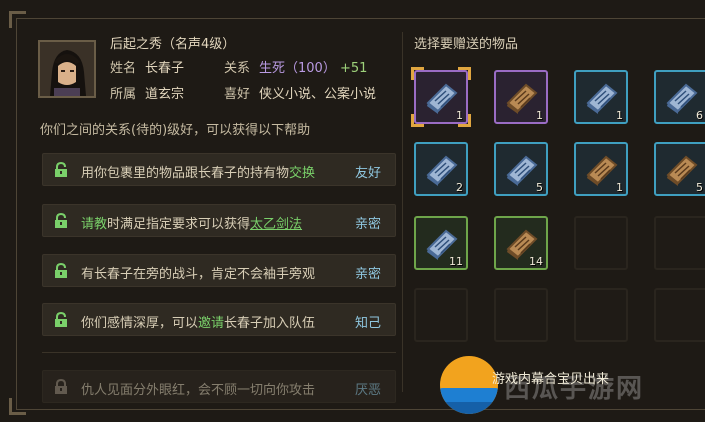 Image resolution: width=705 pixels, height=422 pixels. I want to click on perk-level: 厌恶, so click(367, 390).